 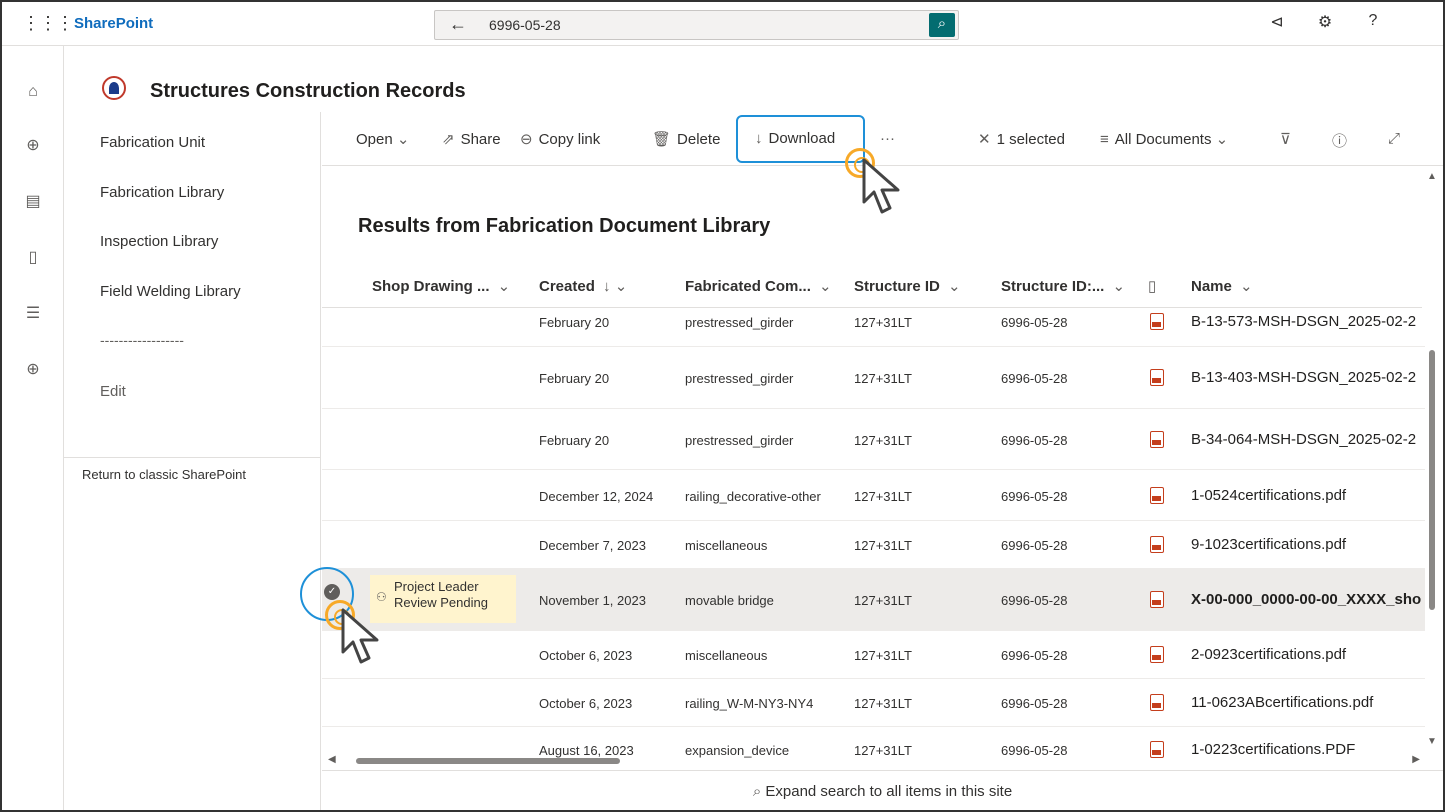 I want to click on mouse-pointer-icon, so click(x=881, y=186).